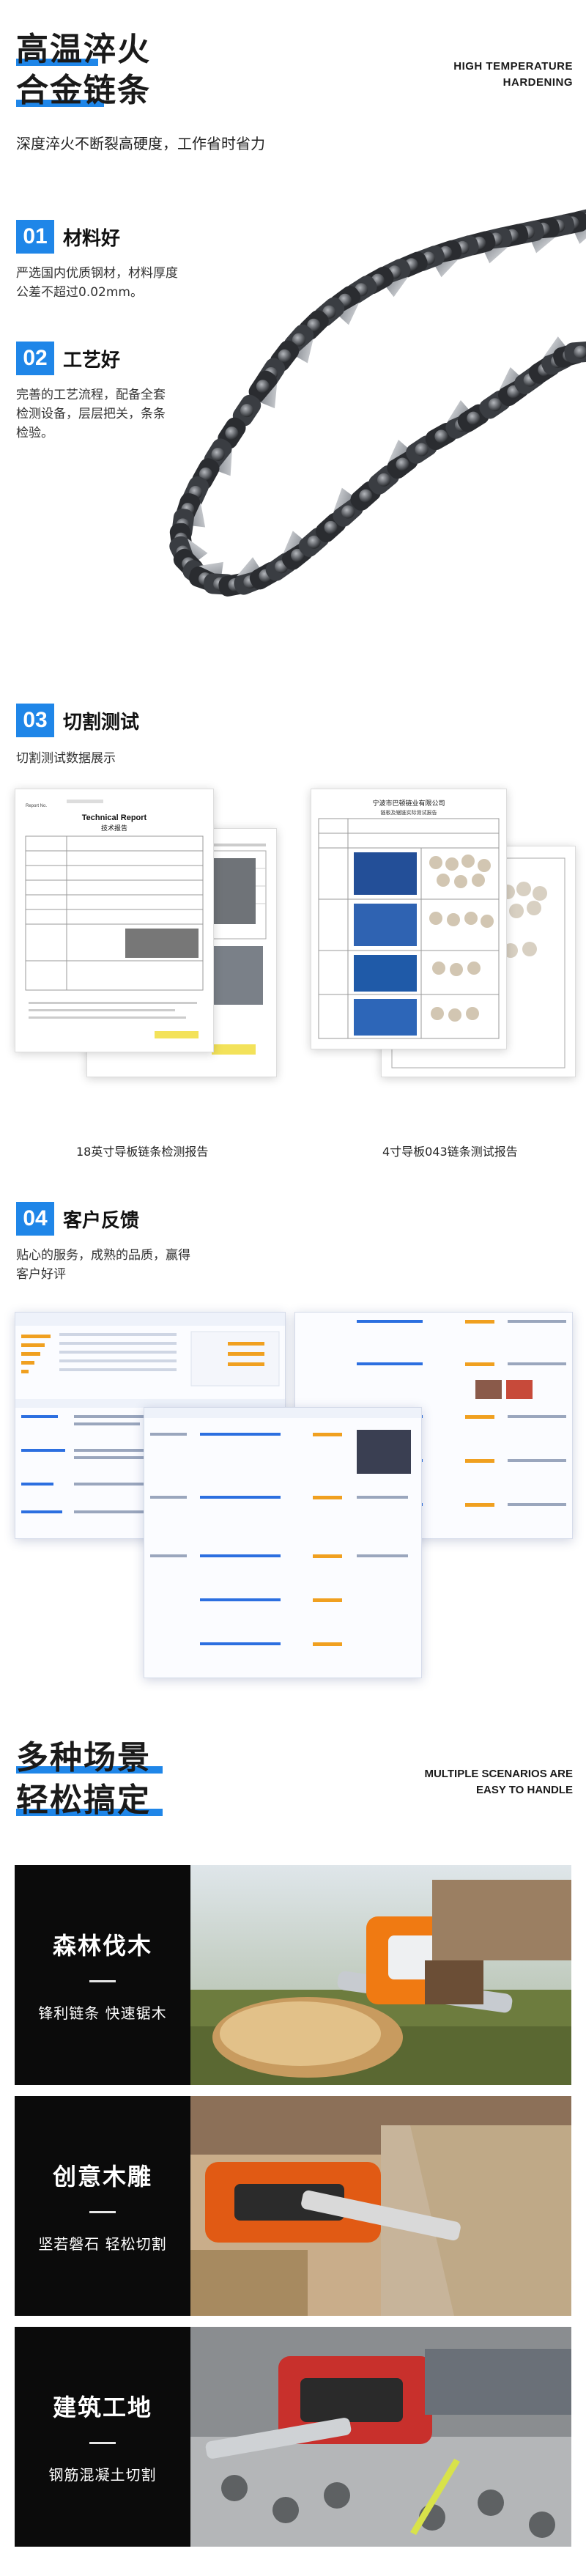  What do you see at coordinates (513, 66) in the screenshot?
I see `hero-en-line1: HIGH TEMPERATURE` at bounding box center [513, 66].